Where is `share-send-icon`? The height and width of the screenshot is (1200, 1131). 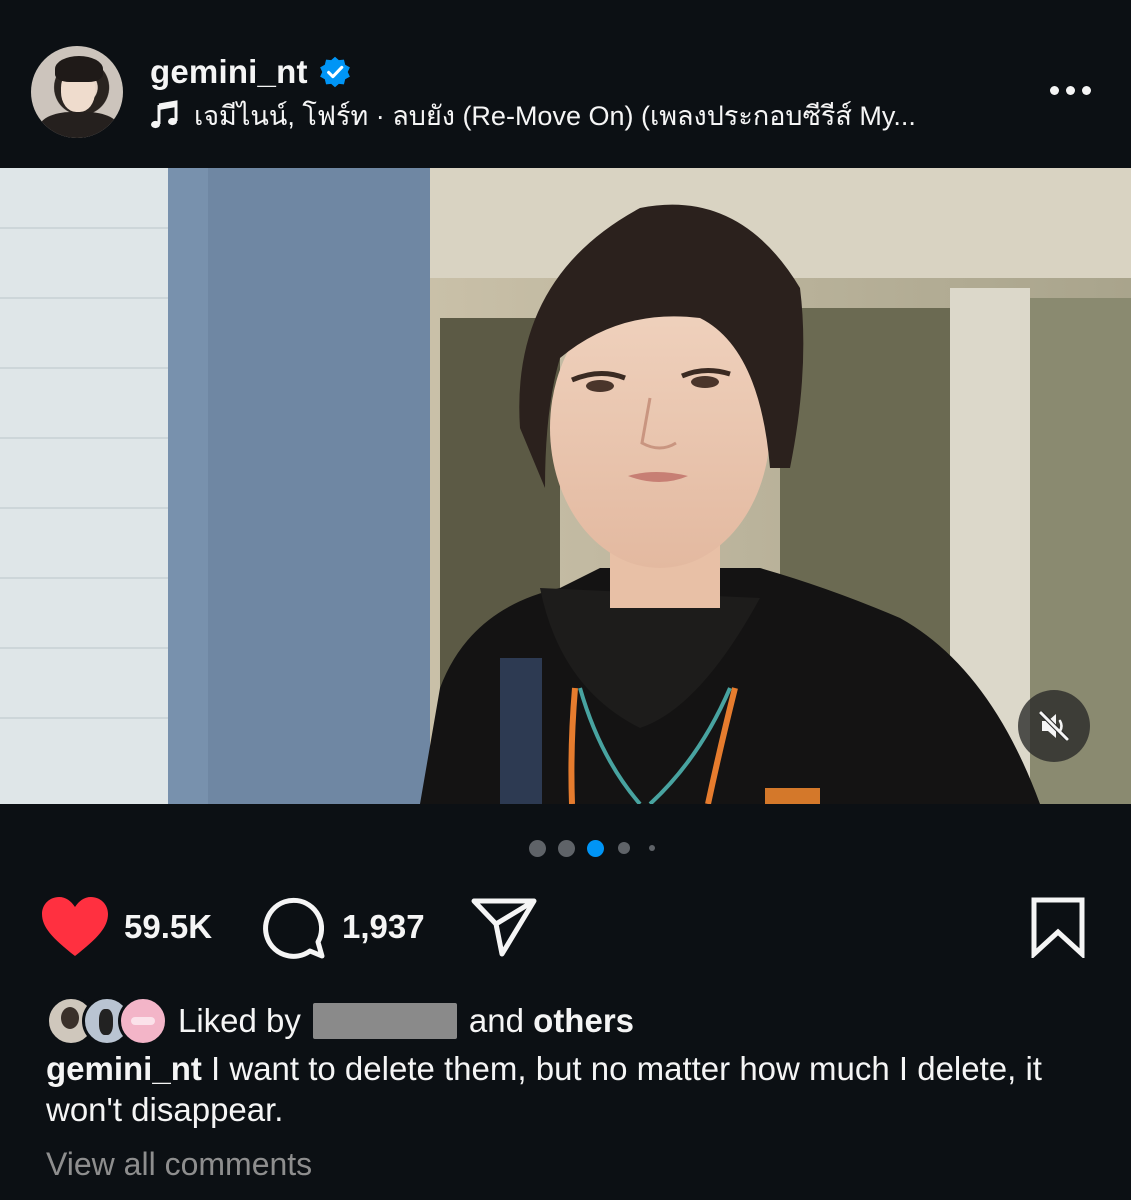
share-send-icon is located at coordinates (504, 927).